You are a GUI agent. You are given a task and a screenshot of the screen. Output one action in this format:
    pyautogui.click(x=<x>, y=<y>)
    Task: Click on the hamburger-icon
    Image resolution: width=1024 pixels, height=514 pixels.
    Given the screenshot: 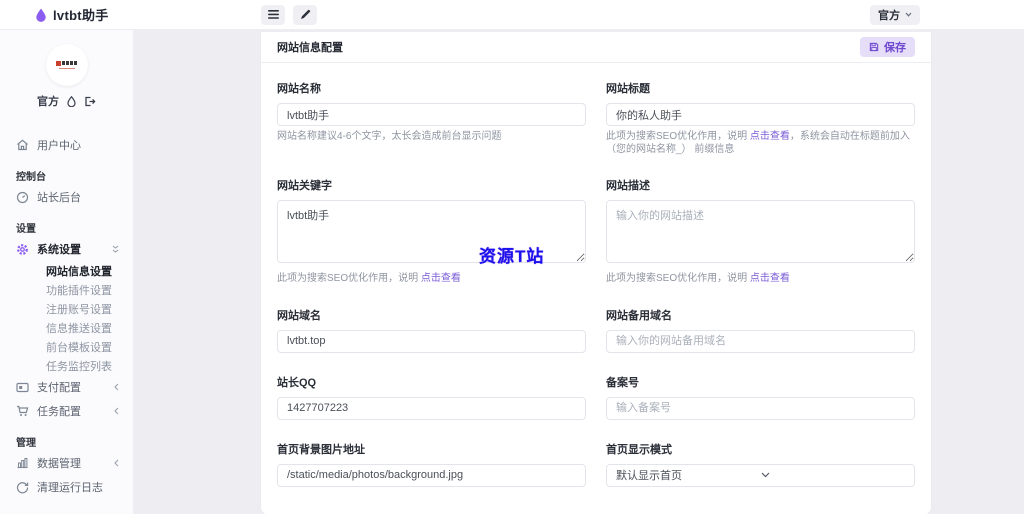 What is the action you would take?
    pyautogui.click(x=273, y=14)
    